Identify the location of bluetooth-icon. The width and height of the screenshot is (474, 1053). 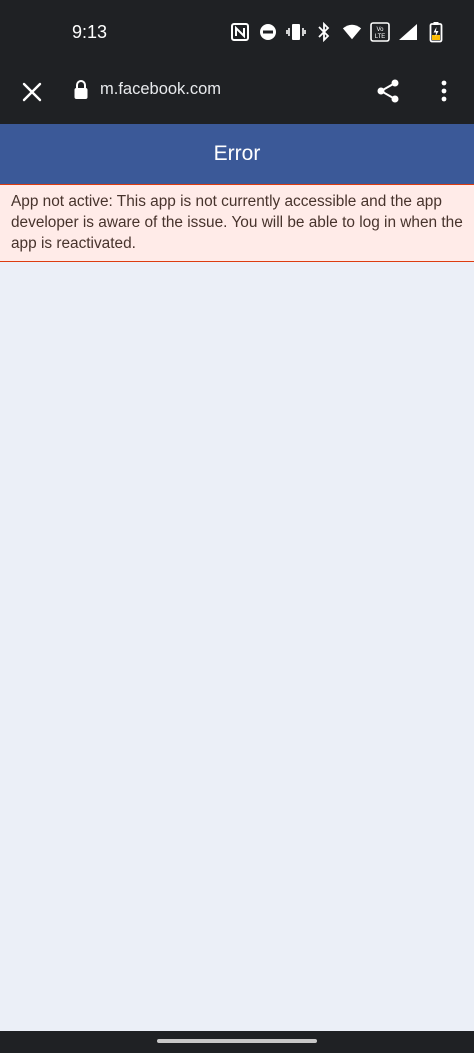
(324, 32).